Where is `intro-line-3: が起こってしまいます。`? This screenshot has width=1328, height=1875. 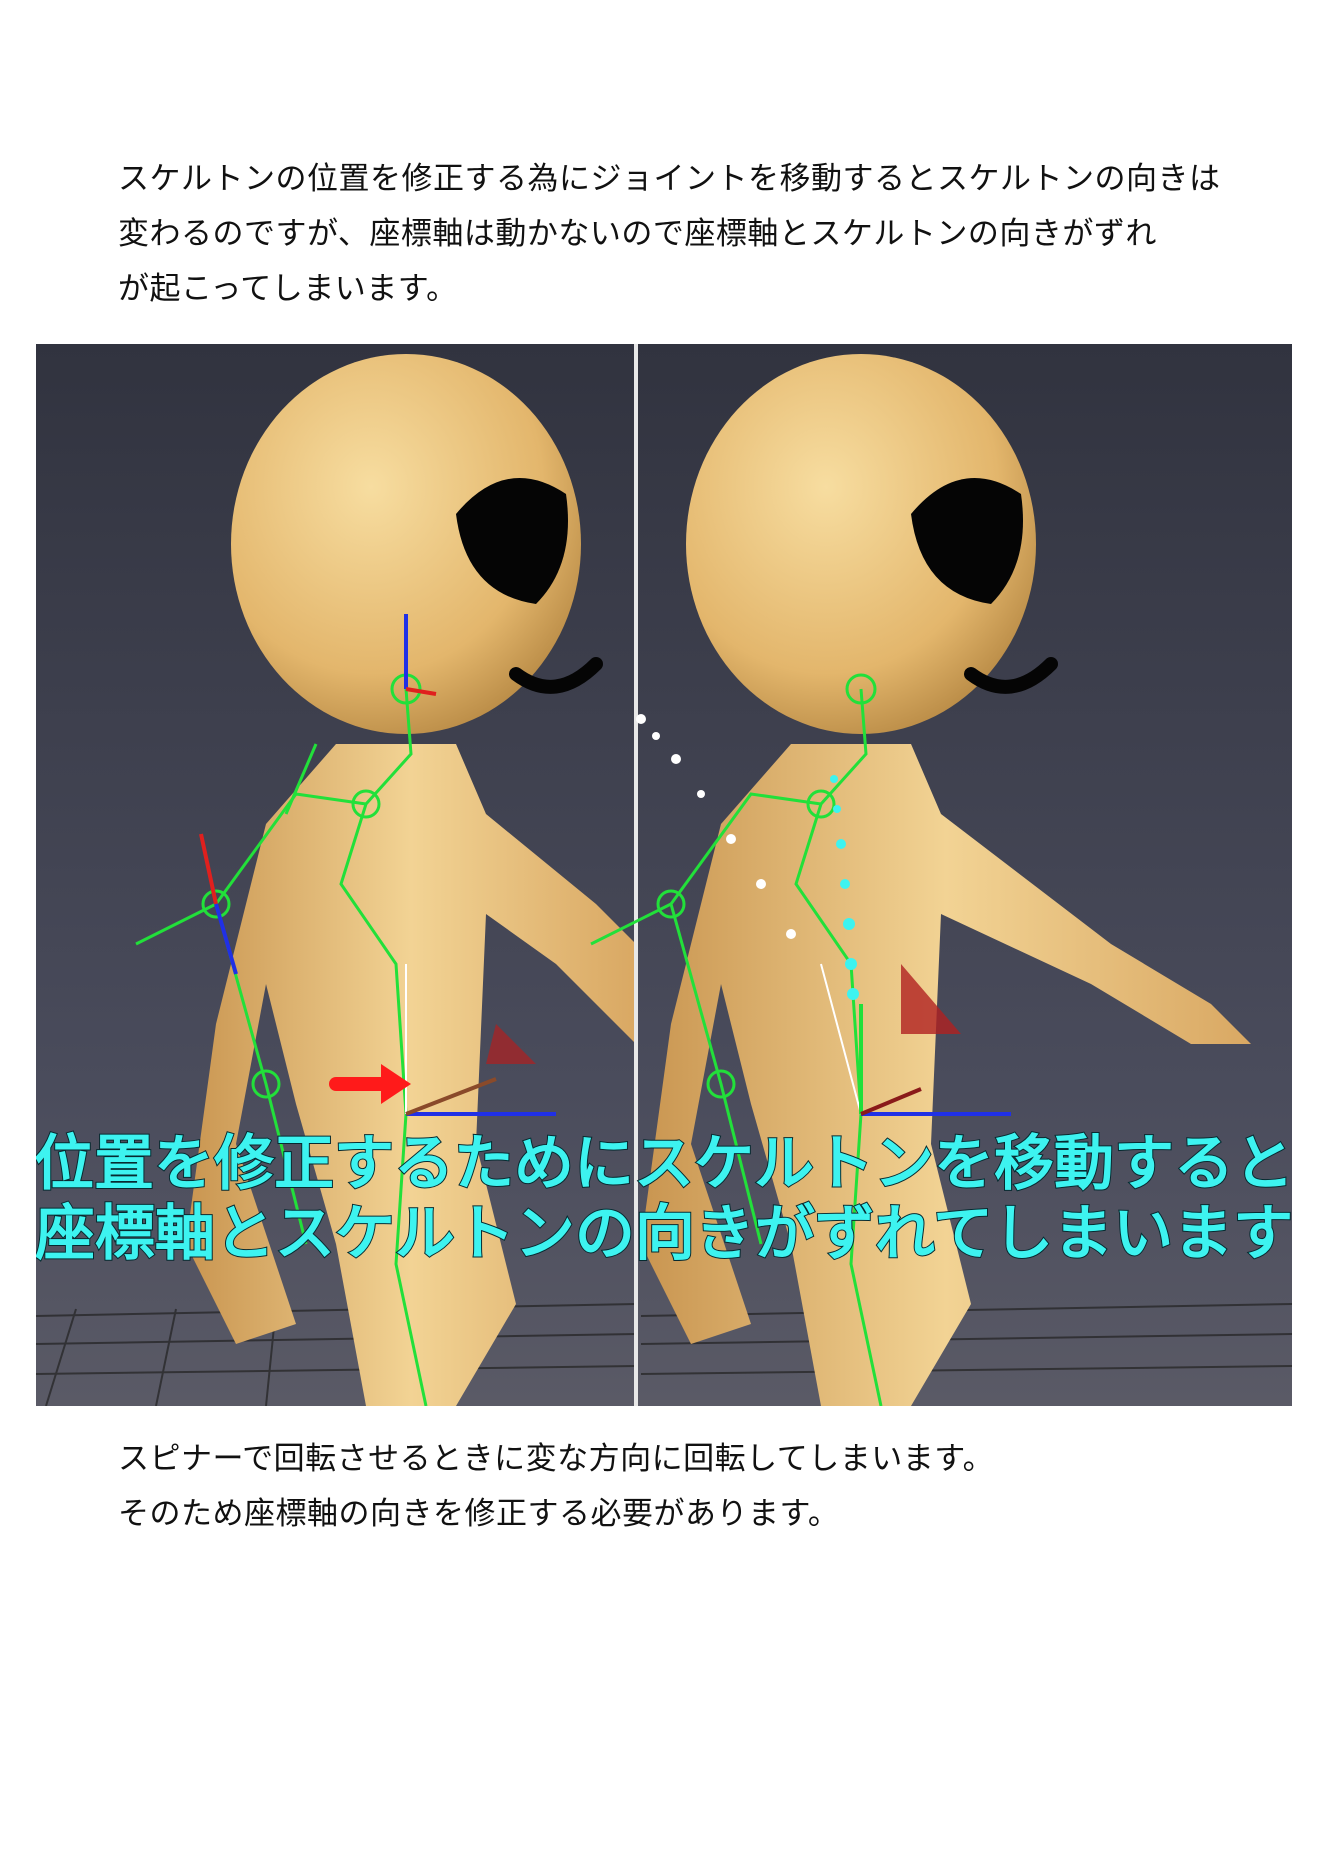
intro-line-3: が起こってしまいます。 is located at coordinates (288, 289).